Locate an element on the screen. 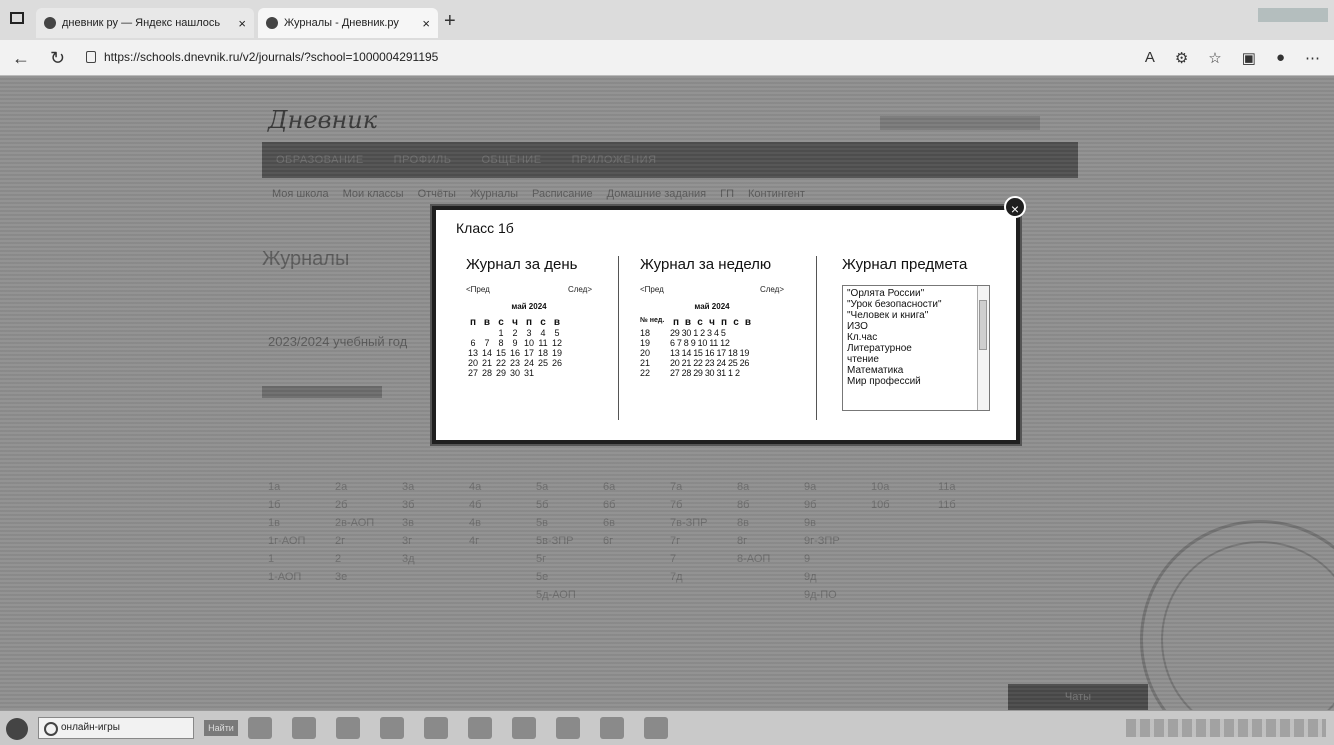 The width and height of the screenshot is (1334, 745). class-link: 2в-АОП is located at coordinates (368, 523).